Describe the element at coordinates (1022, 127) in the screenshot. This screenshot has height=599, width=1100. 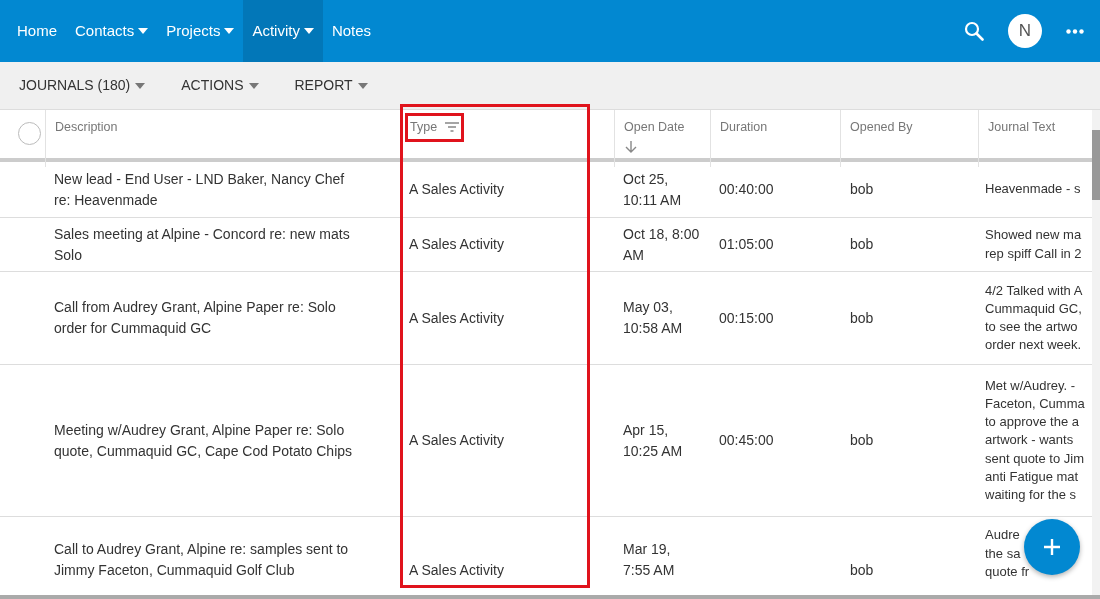
I see `column-header: Journal Text` at that location.